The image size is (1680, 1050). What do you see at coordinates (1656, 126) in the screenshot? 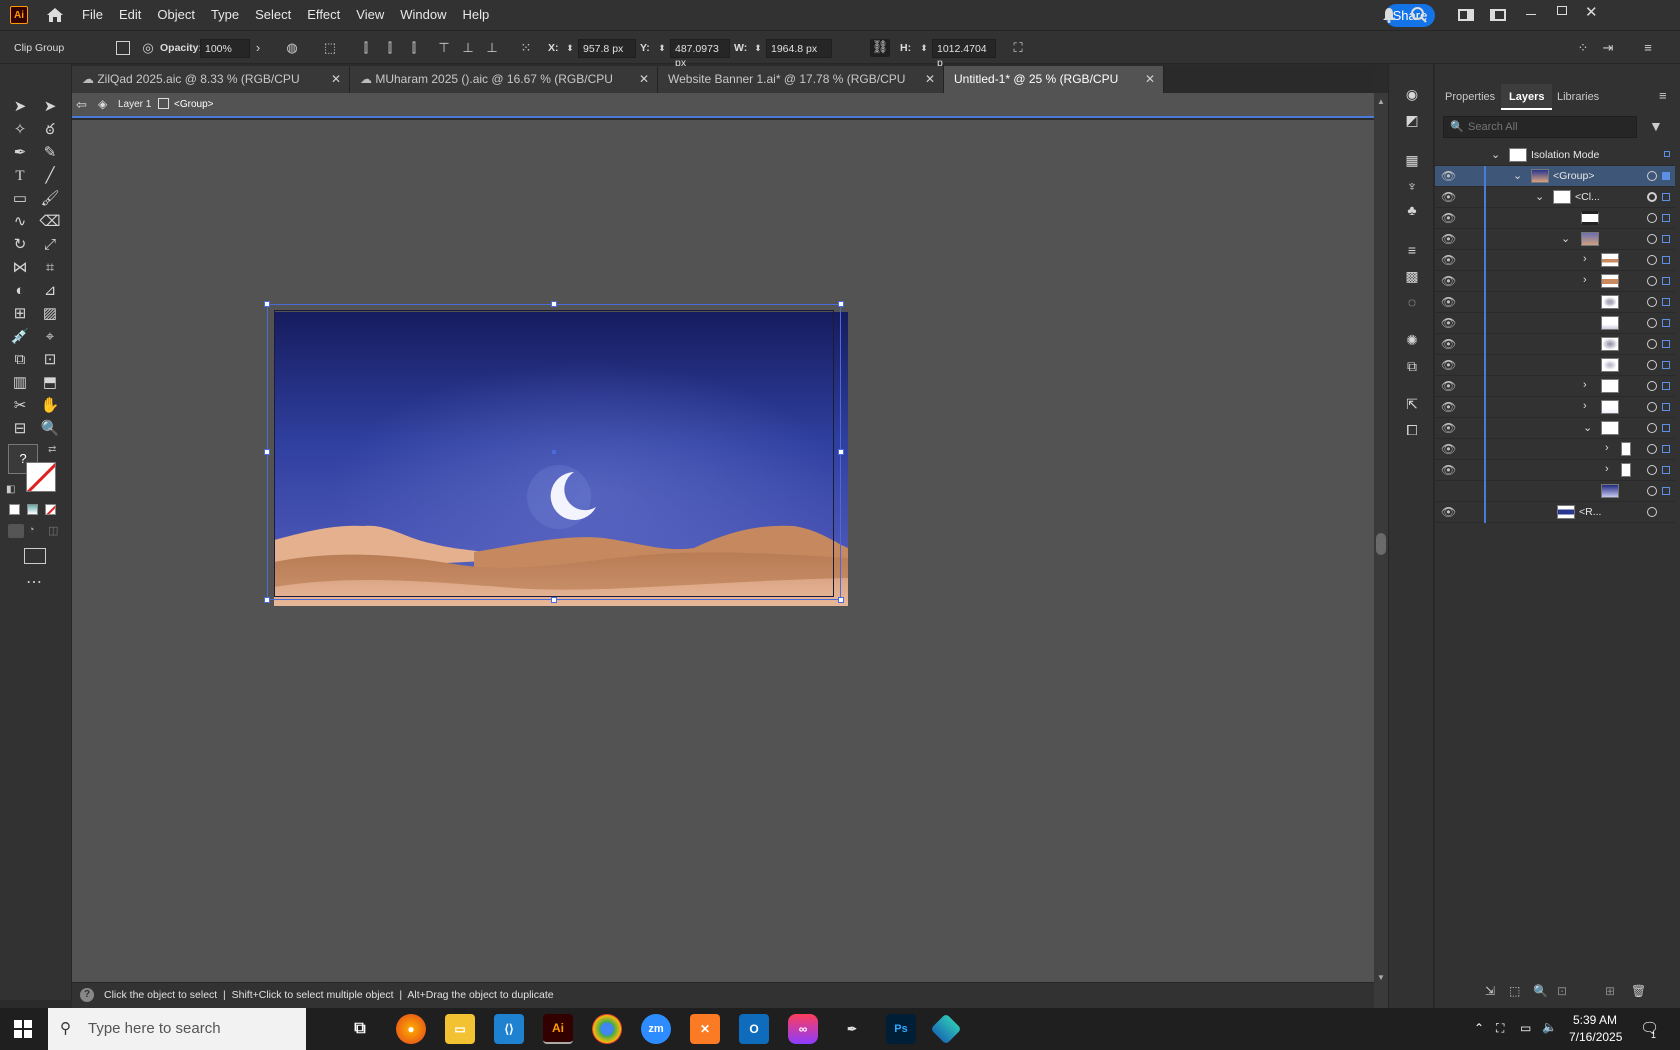
I see `filter-icon: ▼` at bounding box center [1656, 126].